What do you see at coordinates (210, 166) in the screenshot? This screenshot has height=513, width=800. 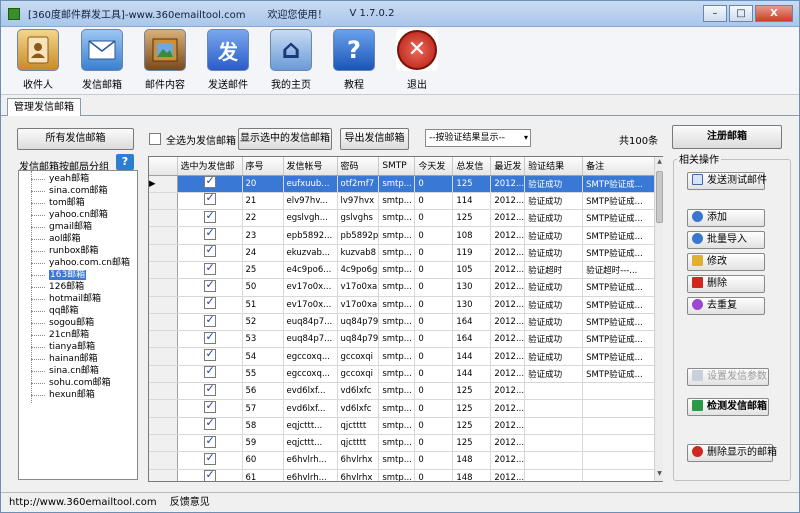 I see `column-header: 选中为发信邮` at bounding box center [210, 166].